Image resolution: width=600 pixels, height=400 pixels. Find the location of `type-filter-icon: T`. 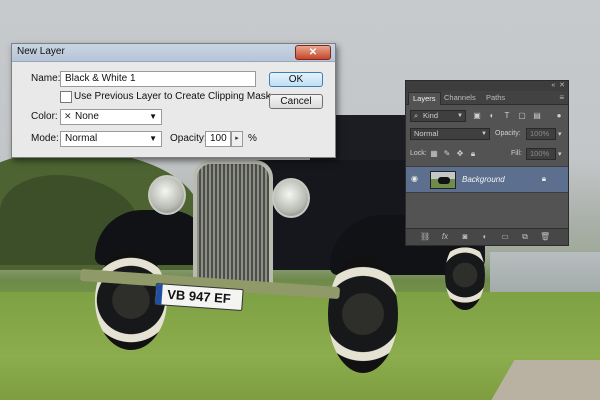

type-filter-icon: T is located at coordinates (507, 116).